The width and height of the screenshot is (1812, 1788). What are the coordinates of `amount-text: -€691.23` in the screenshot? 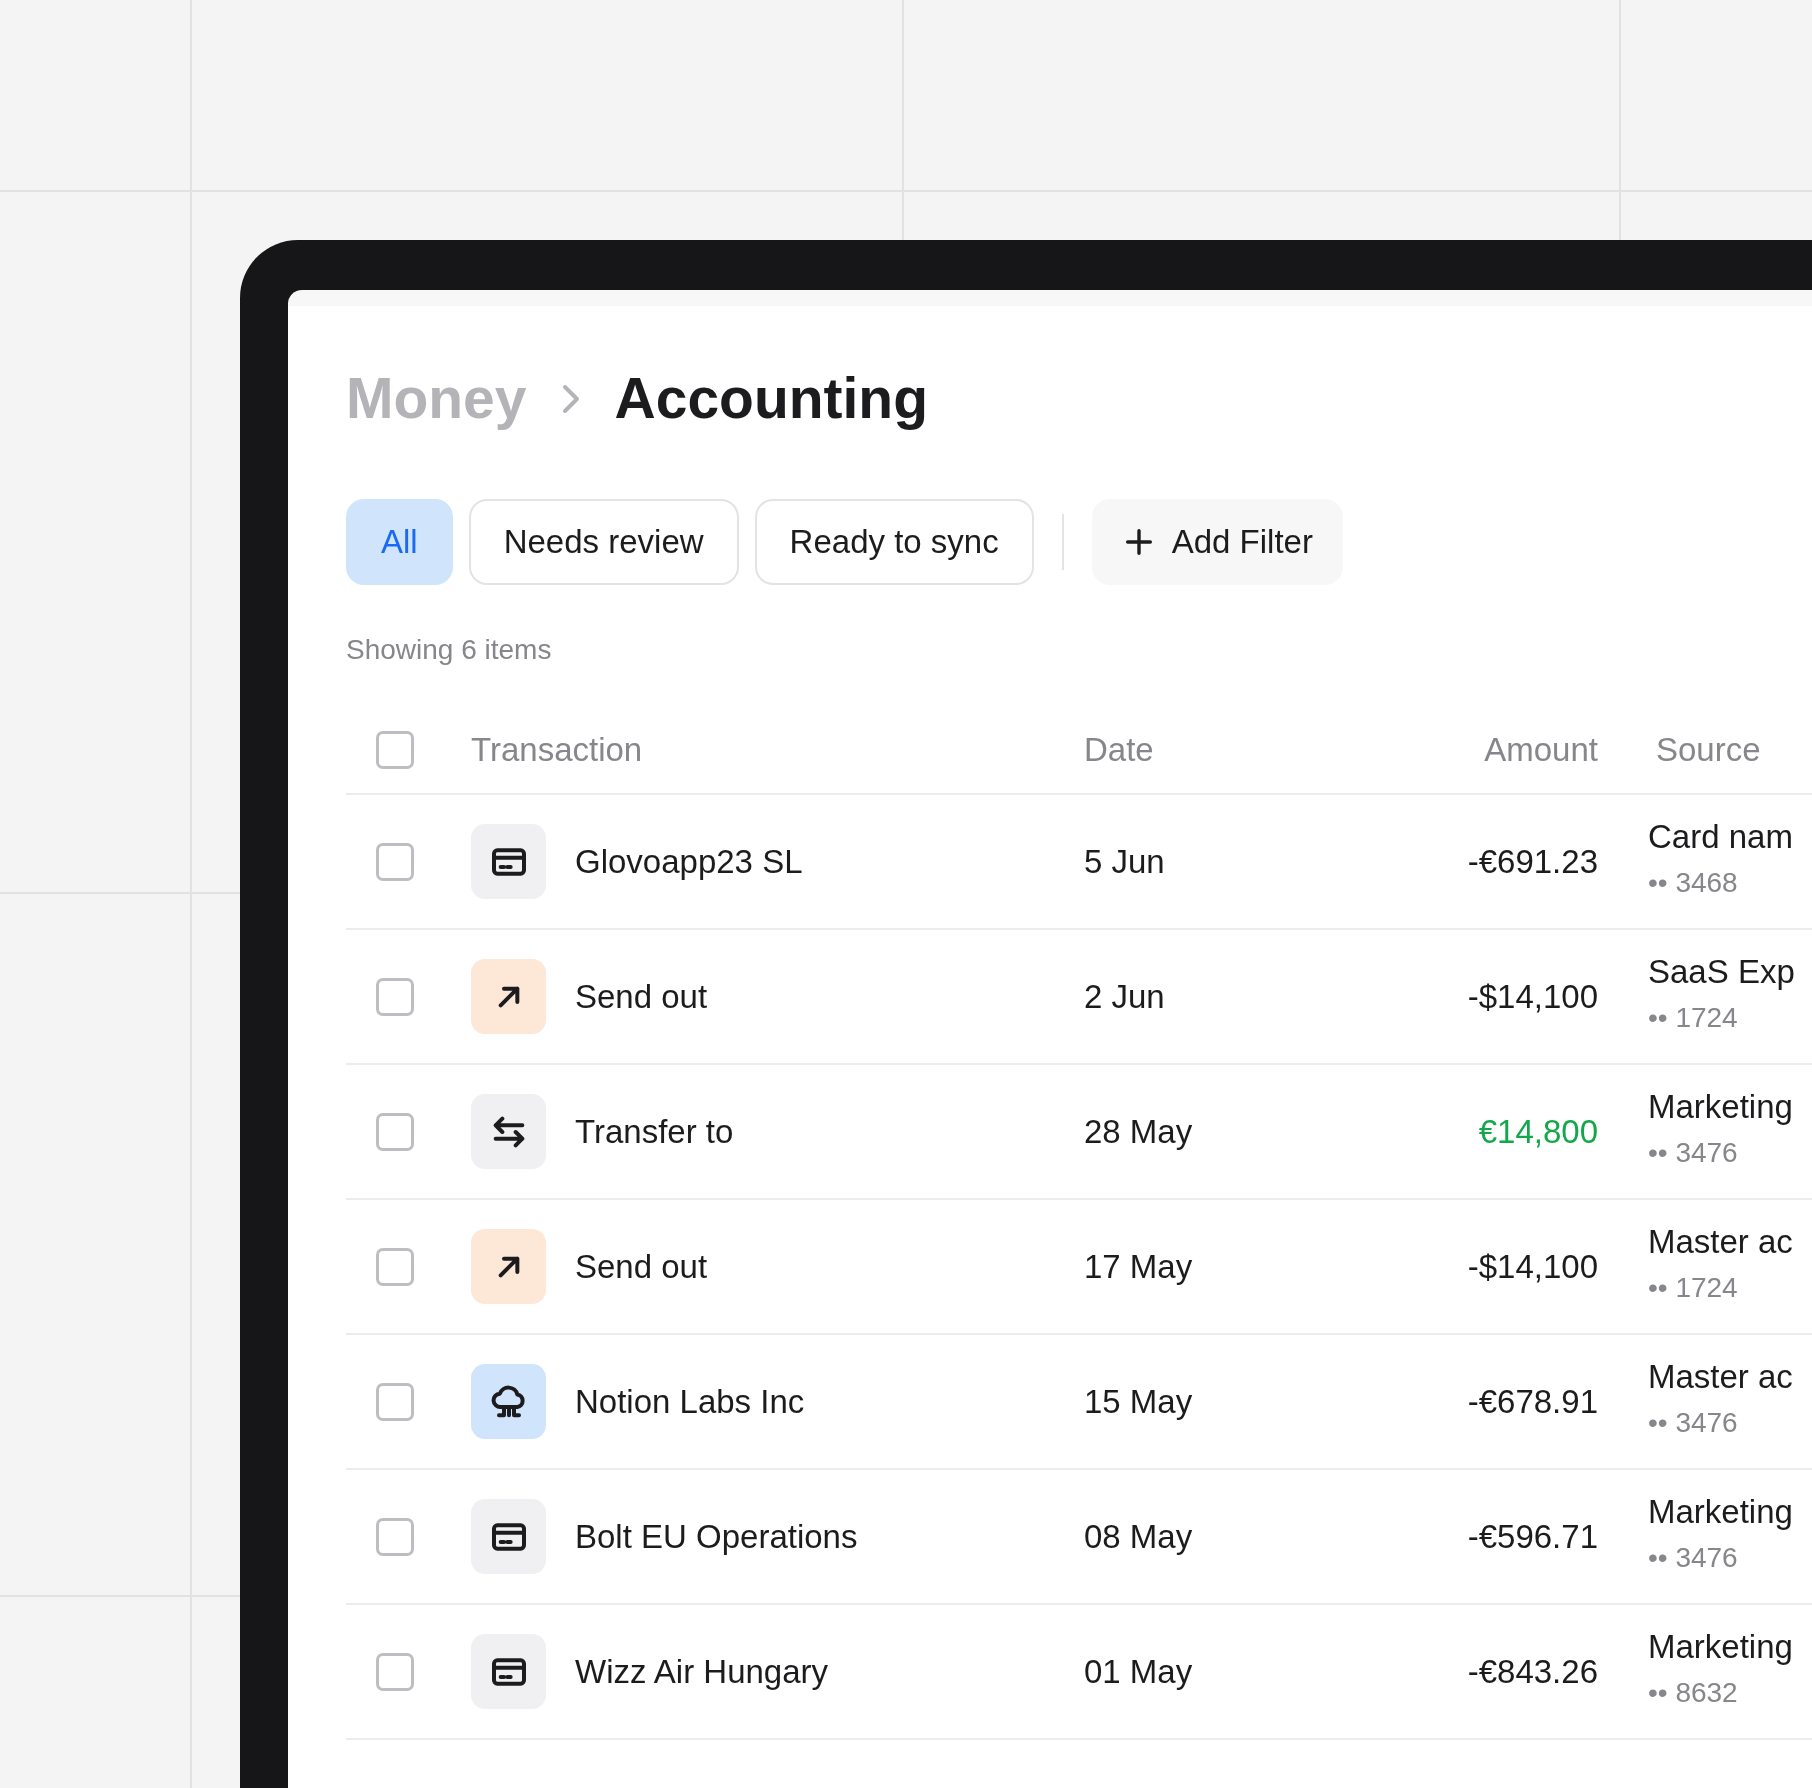 It's located at (1532, 861).